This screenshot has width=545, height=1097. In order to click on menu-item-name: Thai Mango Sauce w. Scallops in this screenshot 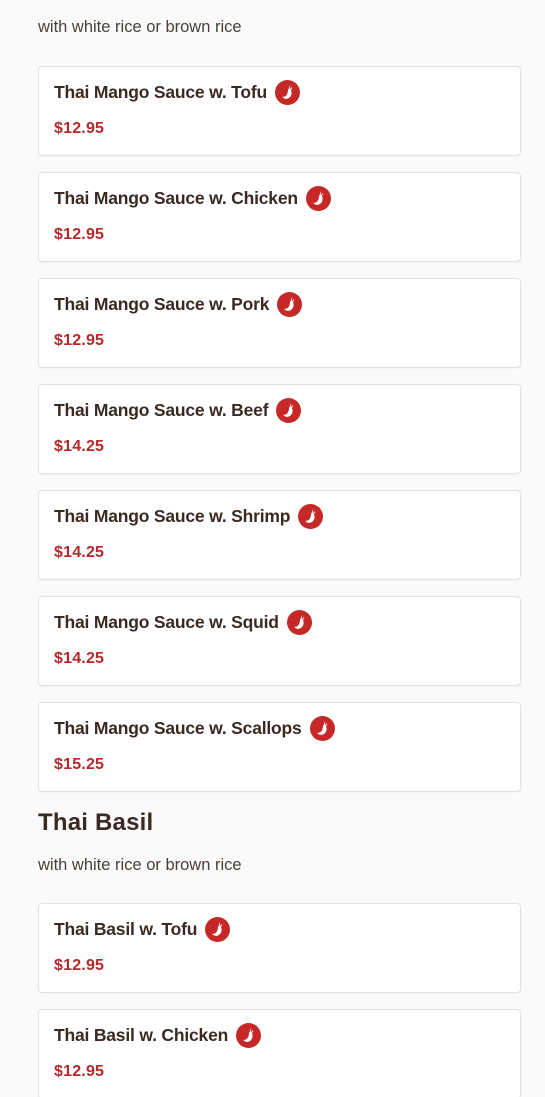, I will do `click(178, 728)`.